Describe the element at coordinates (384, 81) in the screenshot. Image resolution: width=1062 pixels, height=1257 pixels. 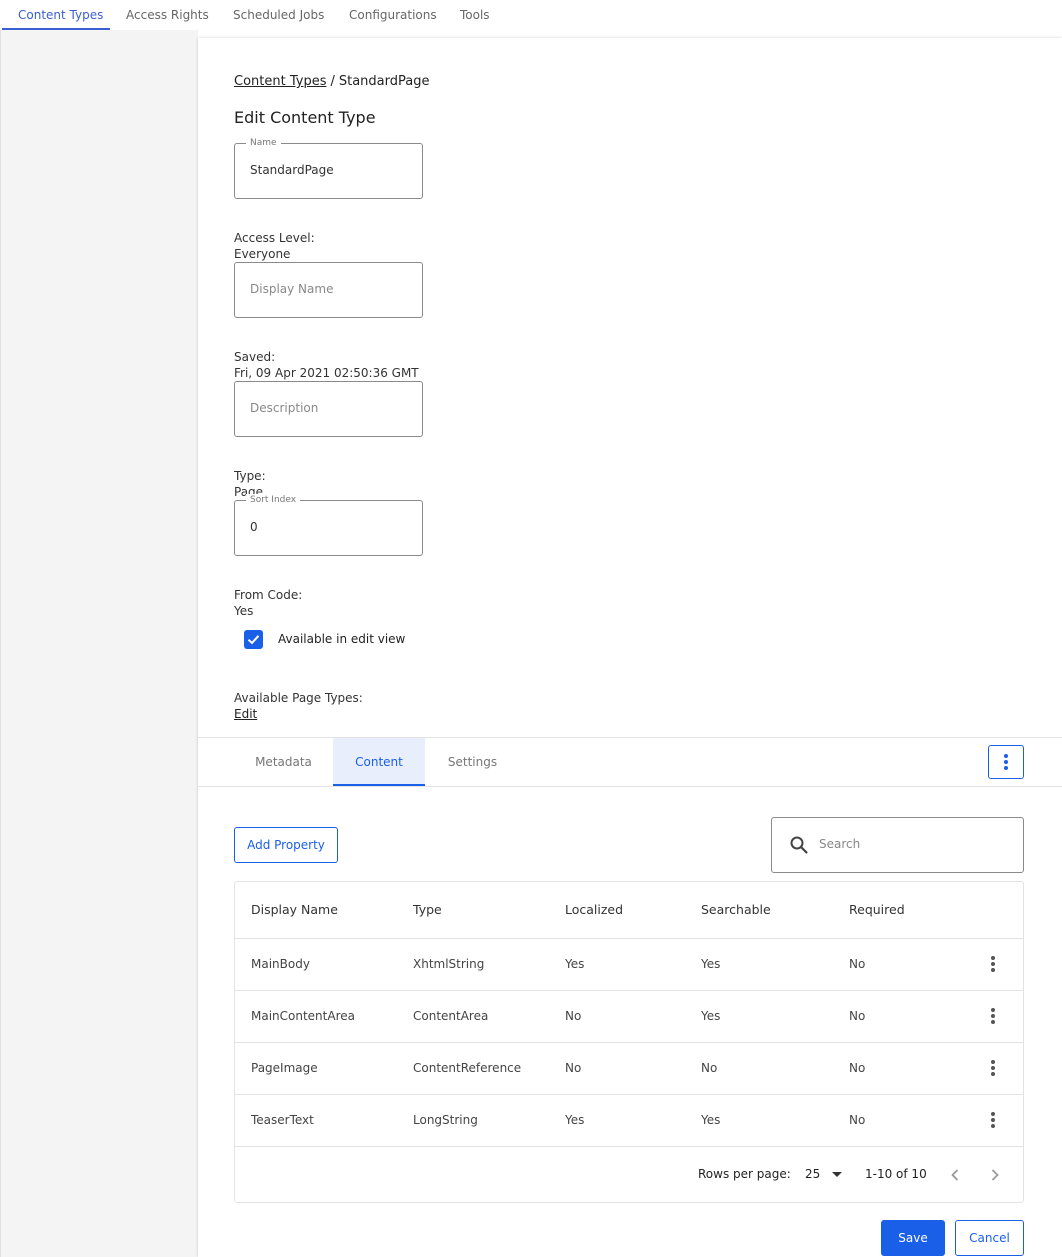
I see `breadcrumb-current: StandardPage` at that location.